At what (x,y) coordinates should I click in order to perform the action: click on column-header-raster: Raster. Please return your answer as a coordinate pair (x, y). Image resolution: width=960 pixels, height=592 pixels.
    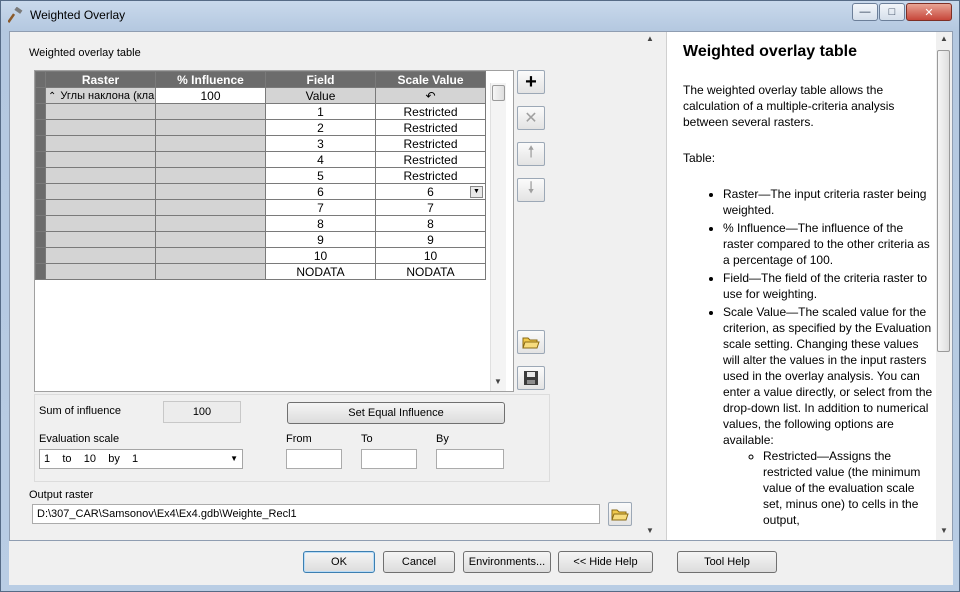
    Looking at the image, I should click on (100, 79).